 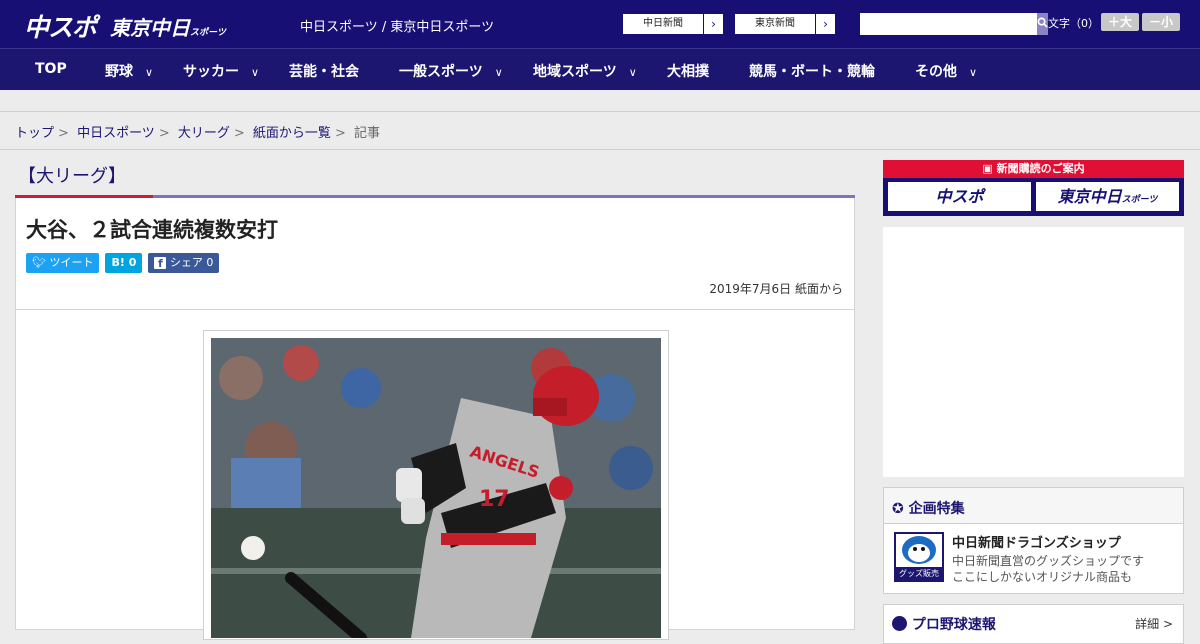 What do you see at coordinates (366, 133) in the screenshot?
I see `breadcrumb-current: 記事` at bounding box center [366, 133].